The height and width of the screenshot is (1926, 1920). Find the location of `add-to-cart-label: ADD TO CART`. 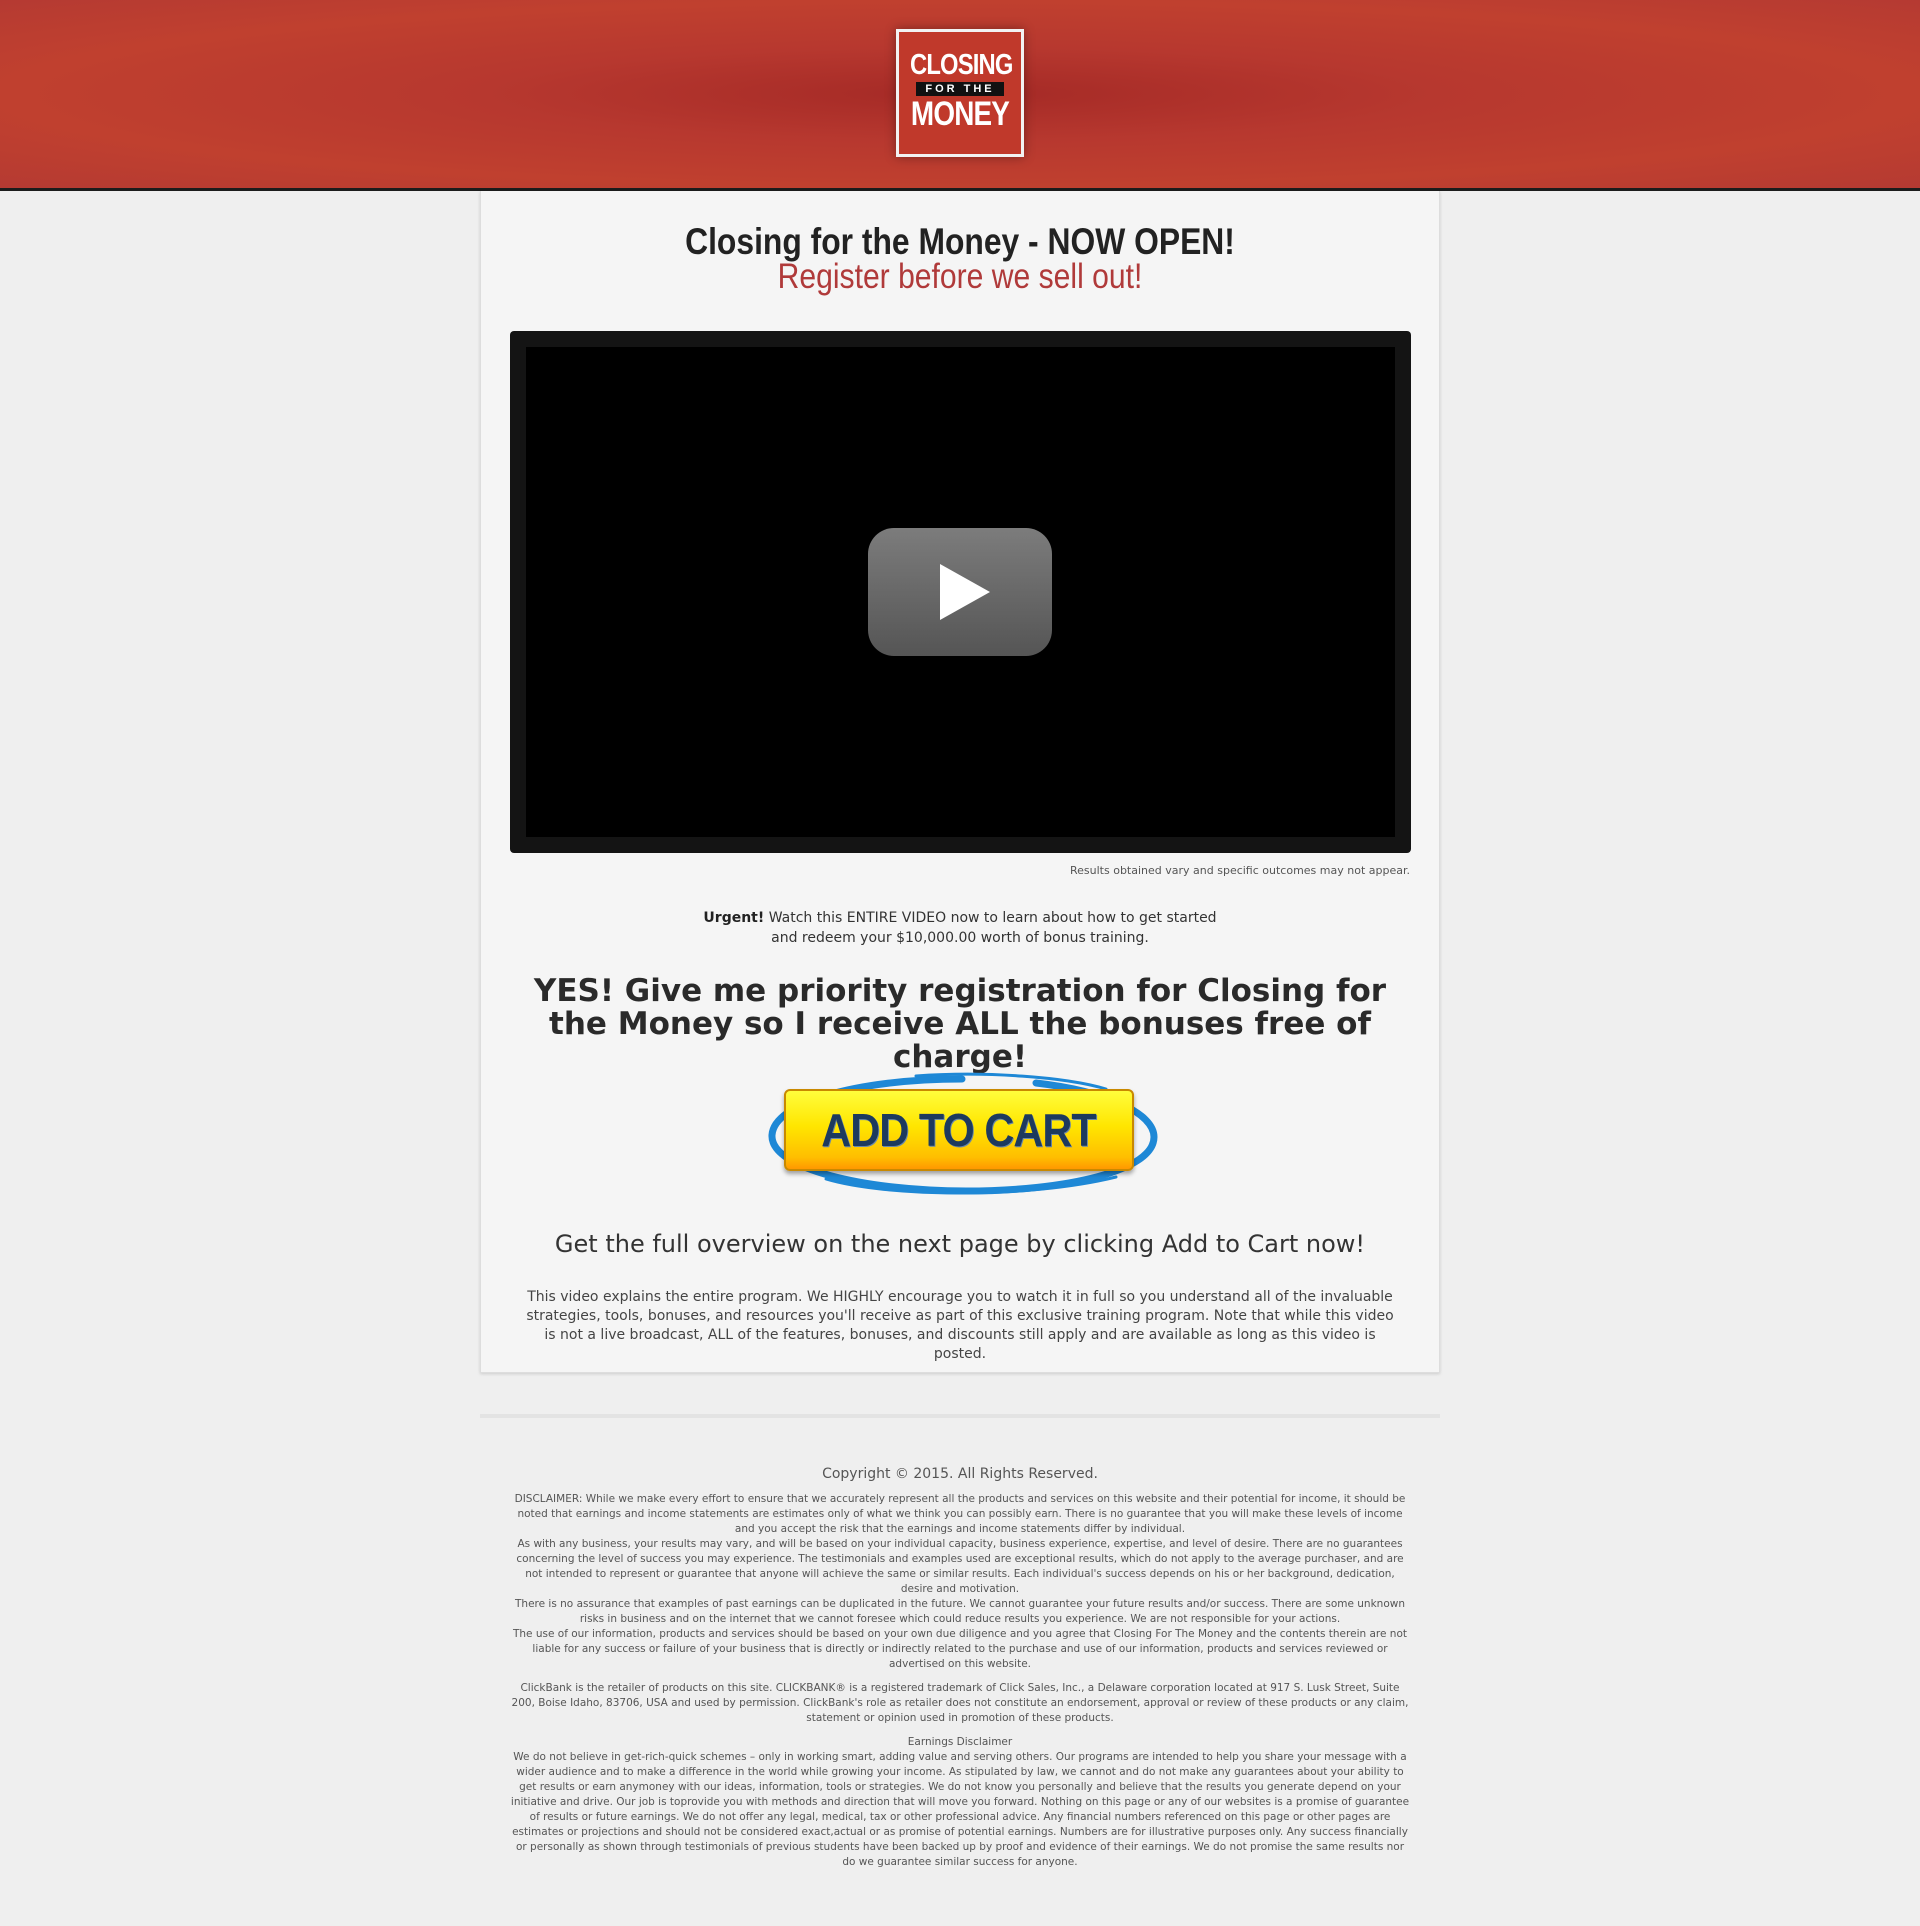

add-to-cart-label: ADD TO CART is located at coordinates (959, 1130).